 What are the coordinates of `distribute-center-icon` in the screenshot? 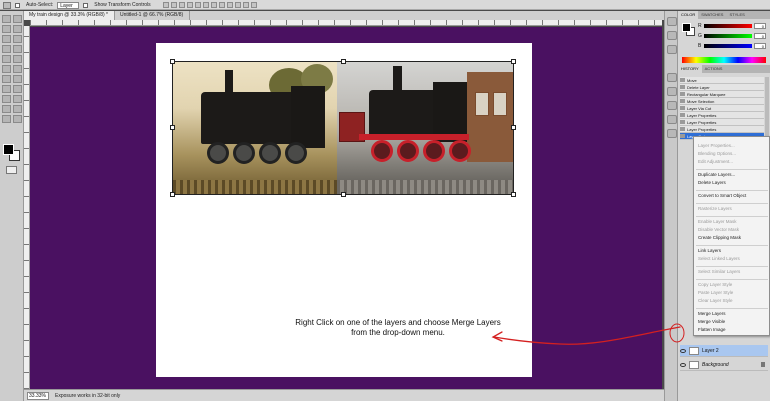 It's located at (245, 5).